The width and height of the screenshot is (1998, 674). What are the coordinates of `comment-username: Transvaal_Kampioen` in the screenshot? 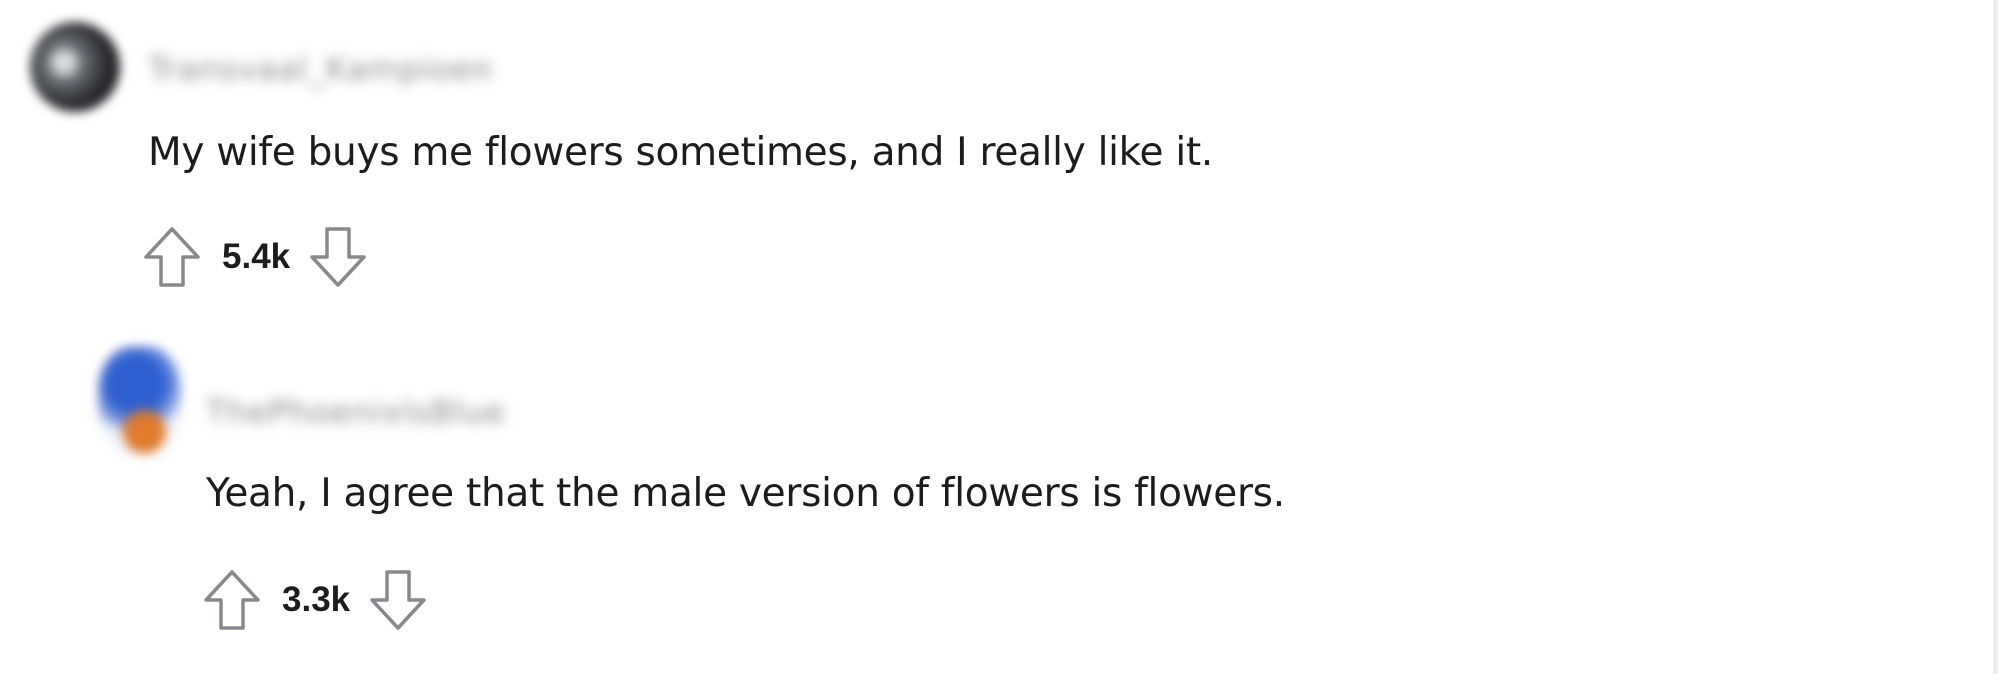 It's located at (321, 69).